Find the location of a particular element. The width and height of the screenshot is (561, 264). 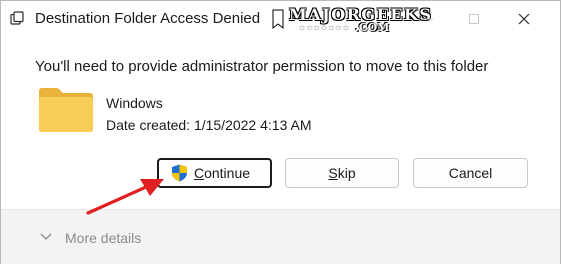

chevron-down-icon is located at coordinates (46, 237).